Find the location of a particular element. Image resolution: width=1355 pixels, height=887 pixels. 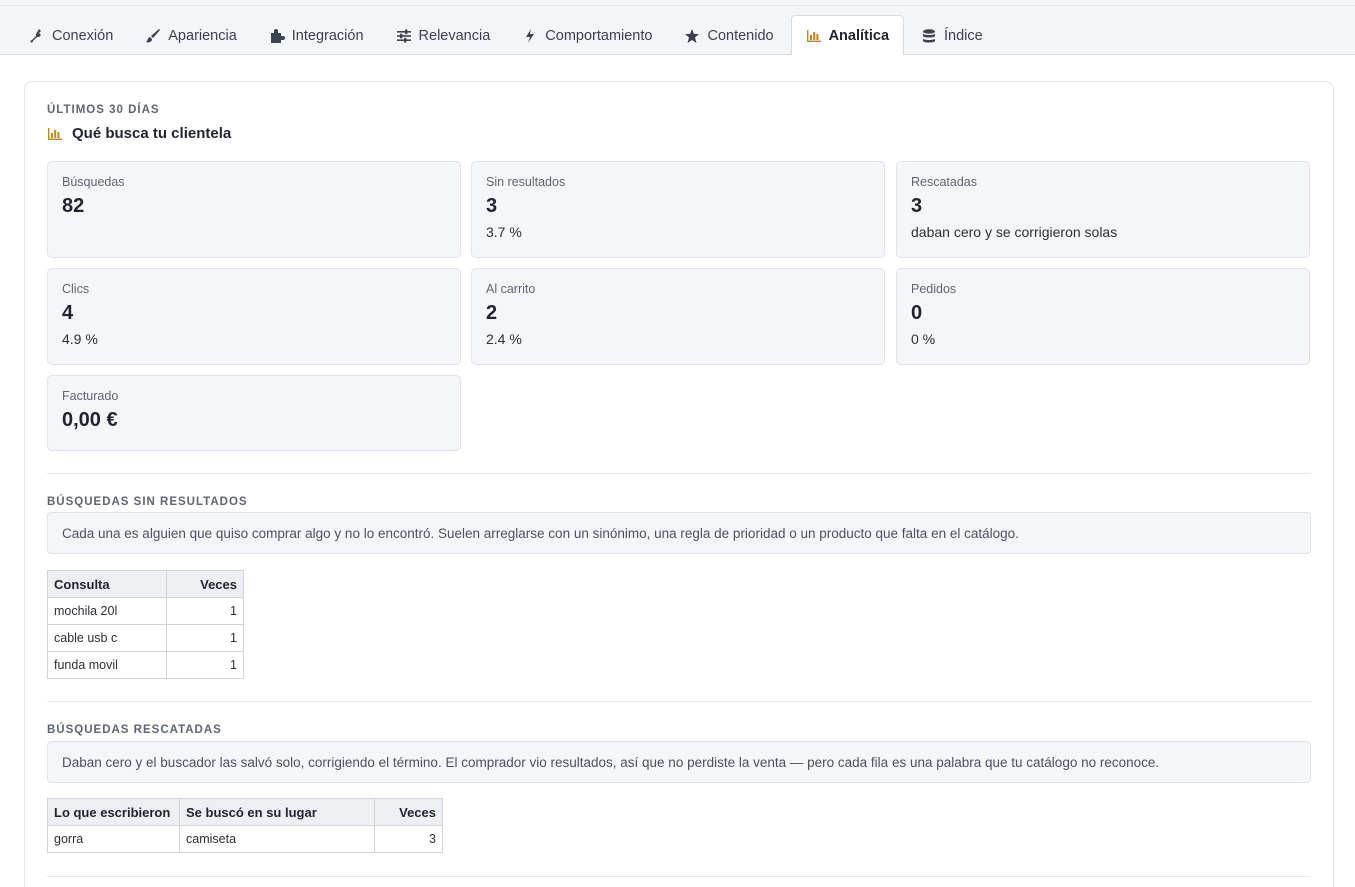

period-label: Últimos 30 días is located at coordinates (103, 110).